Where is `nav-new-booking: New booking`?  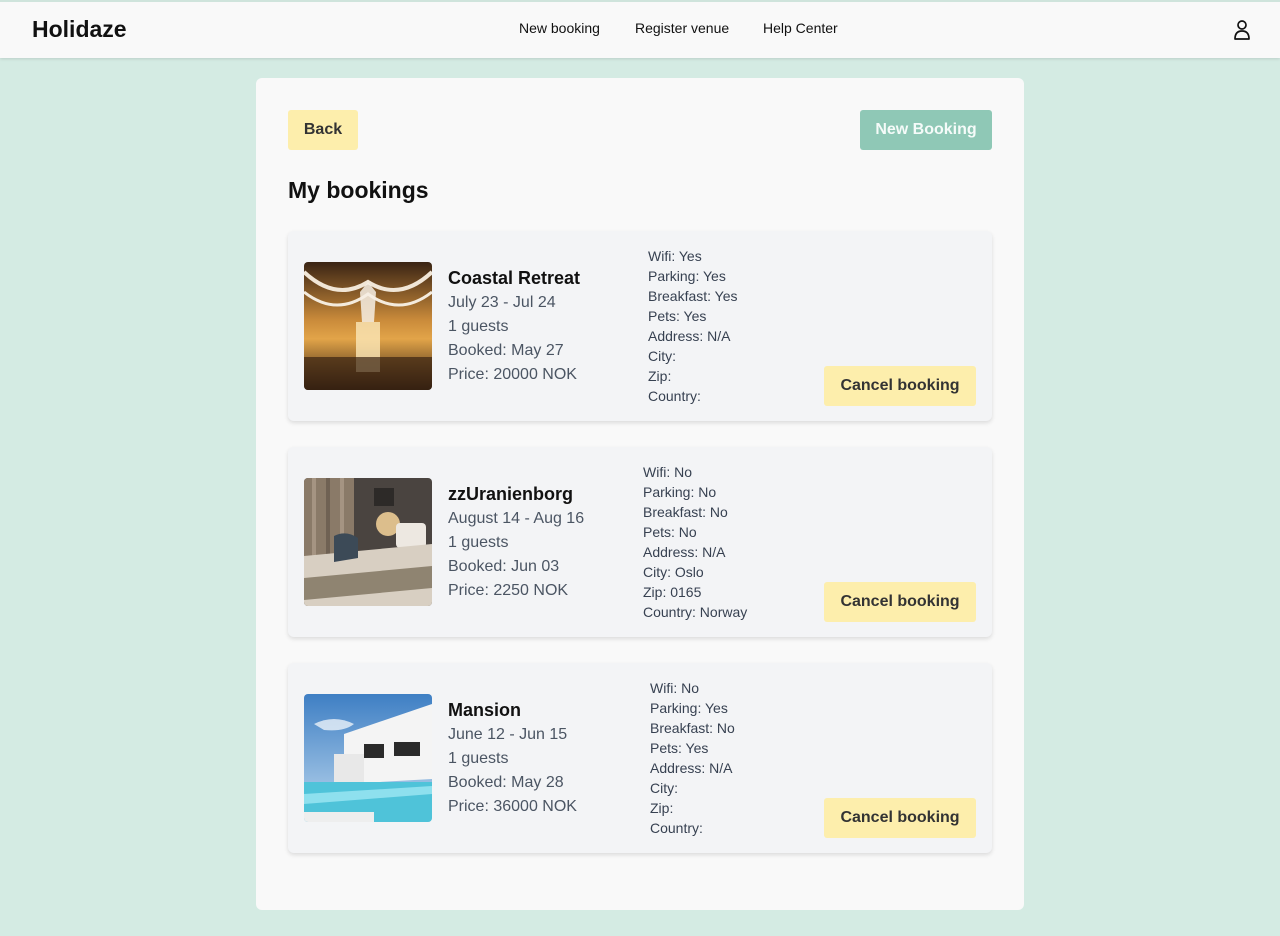
nav-new-booking: New booking is located at coordinates (559, 28).